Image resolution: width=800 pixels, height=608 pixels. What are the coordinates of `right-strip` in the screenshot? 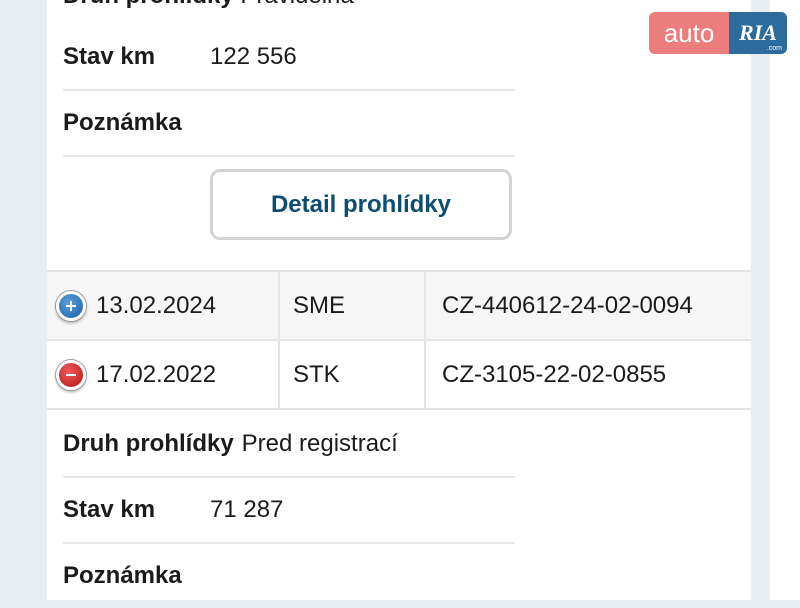 It's located at (785, 300).